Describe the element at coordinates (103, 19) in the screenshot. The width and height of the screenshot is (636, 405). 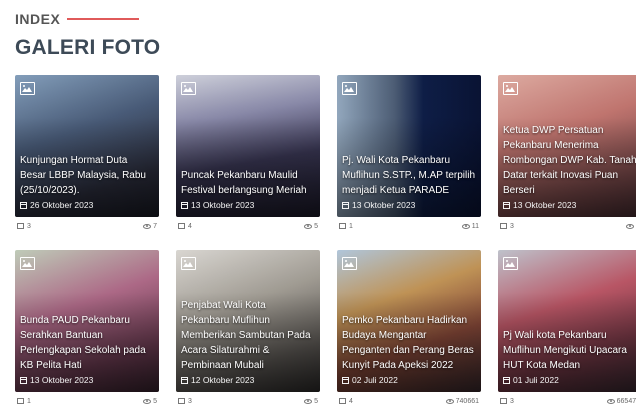
I see `index-accent-line` at that location.